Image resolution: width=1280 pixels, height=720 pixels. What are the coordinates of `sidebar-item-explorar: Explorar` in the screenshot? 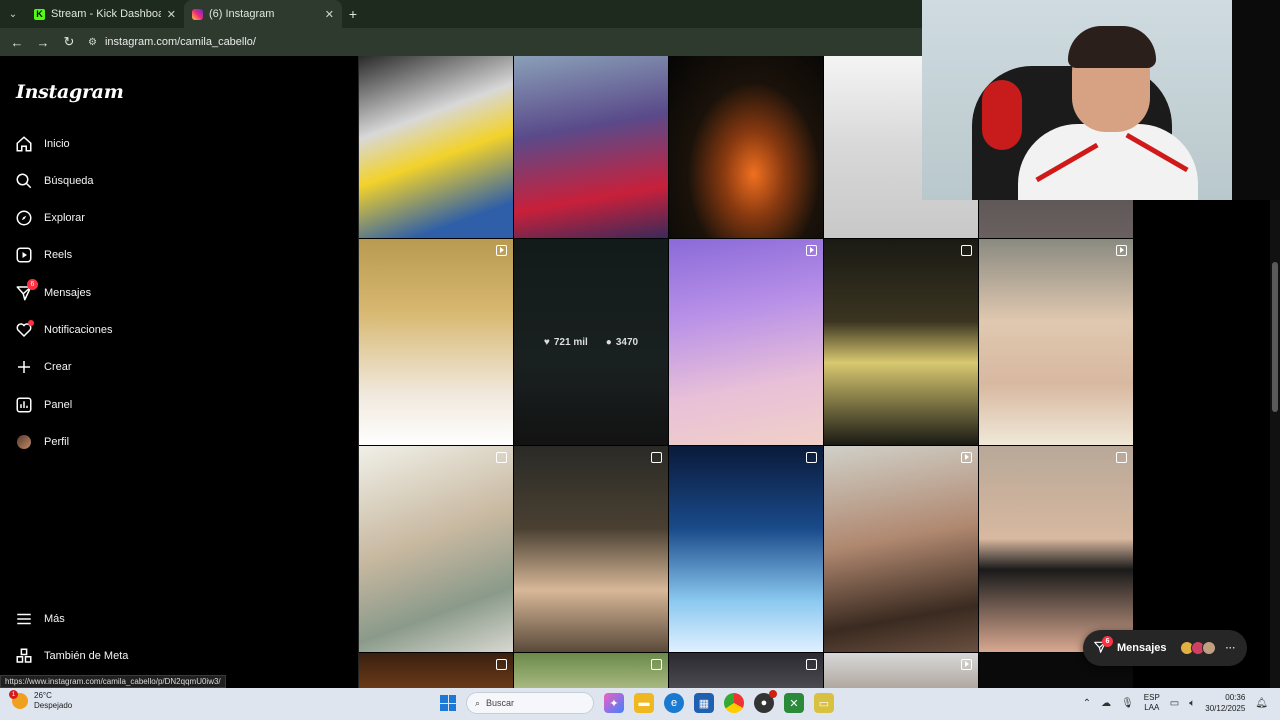 It's located at (49, 218).